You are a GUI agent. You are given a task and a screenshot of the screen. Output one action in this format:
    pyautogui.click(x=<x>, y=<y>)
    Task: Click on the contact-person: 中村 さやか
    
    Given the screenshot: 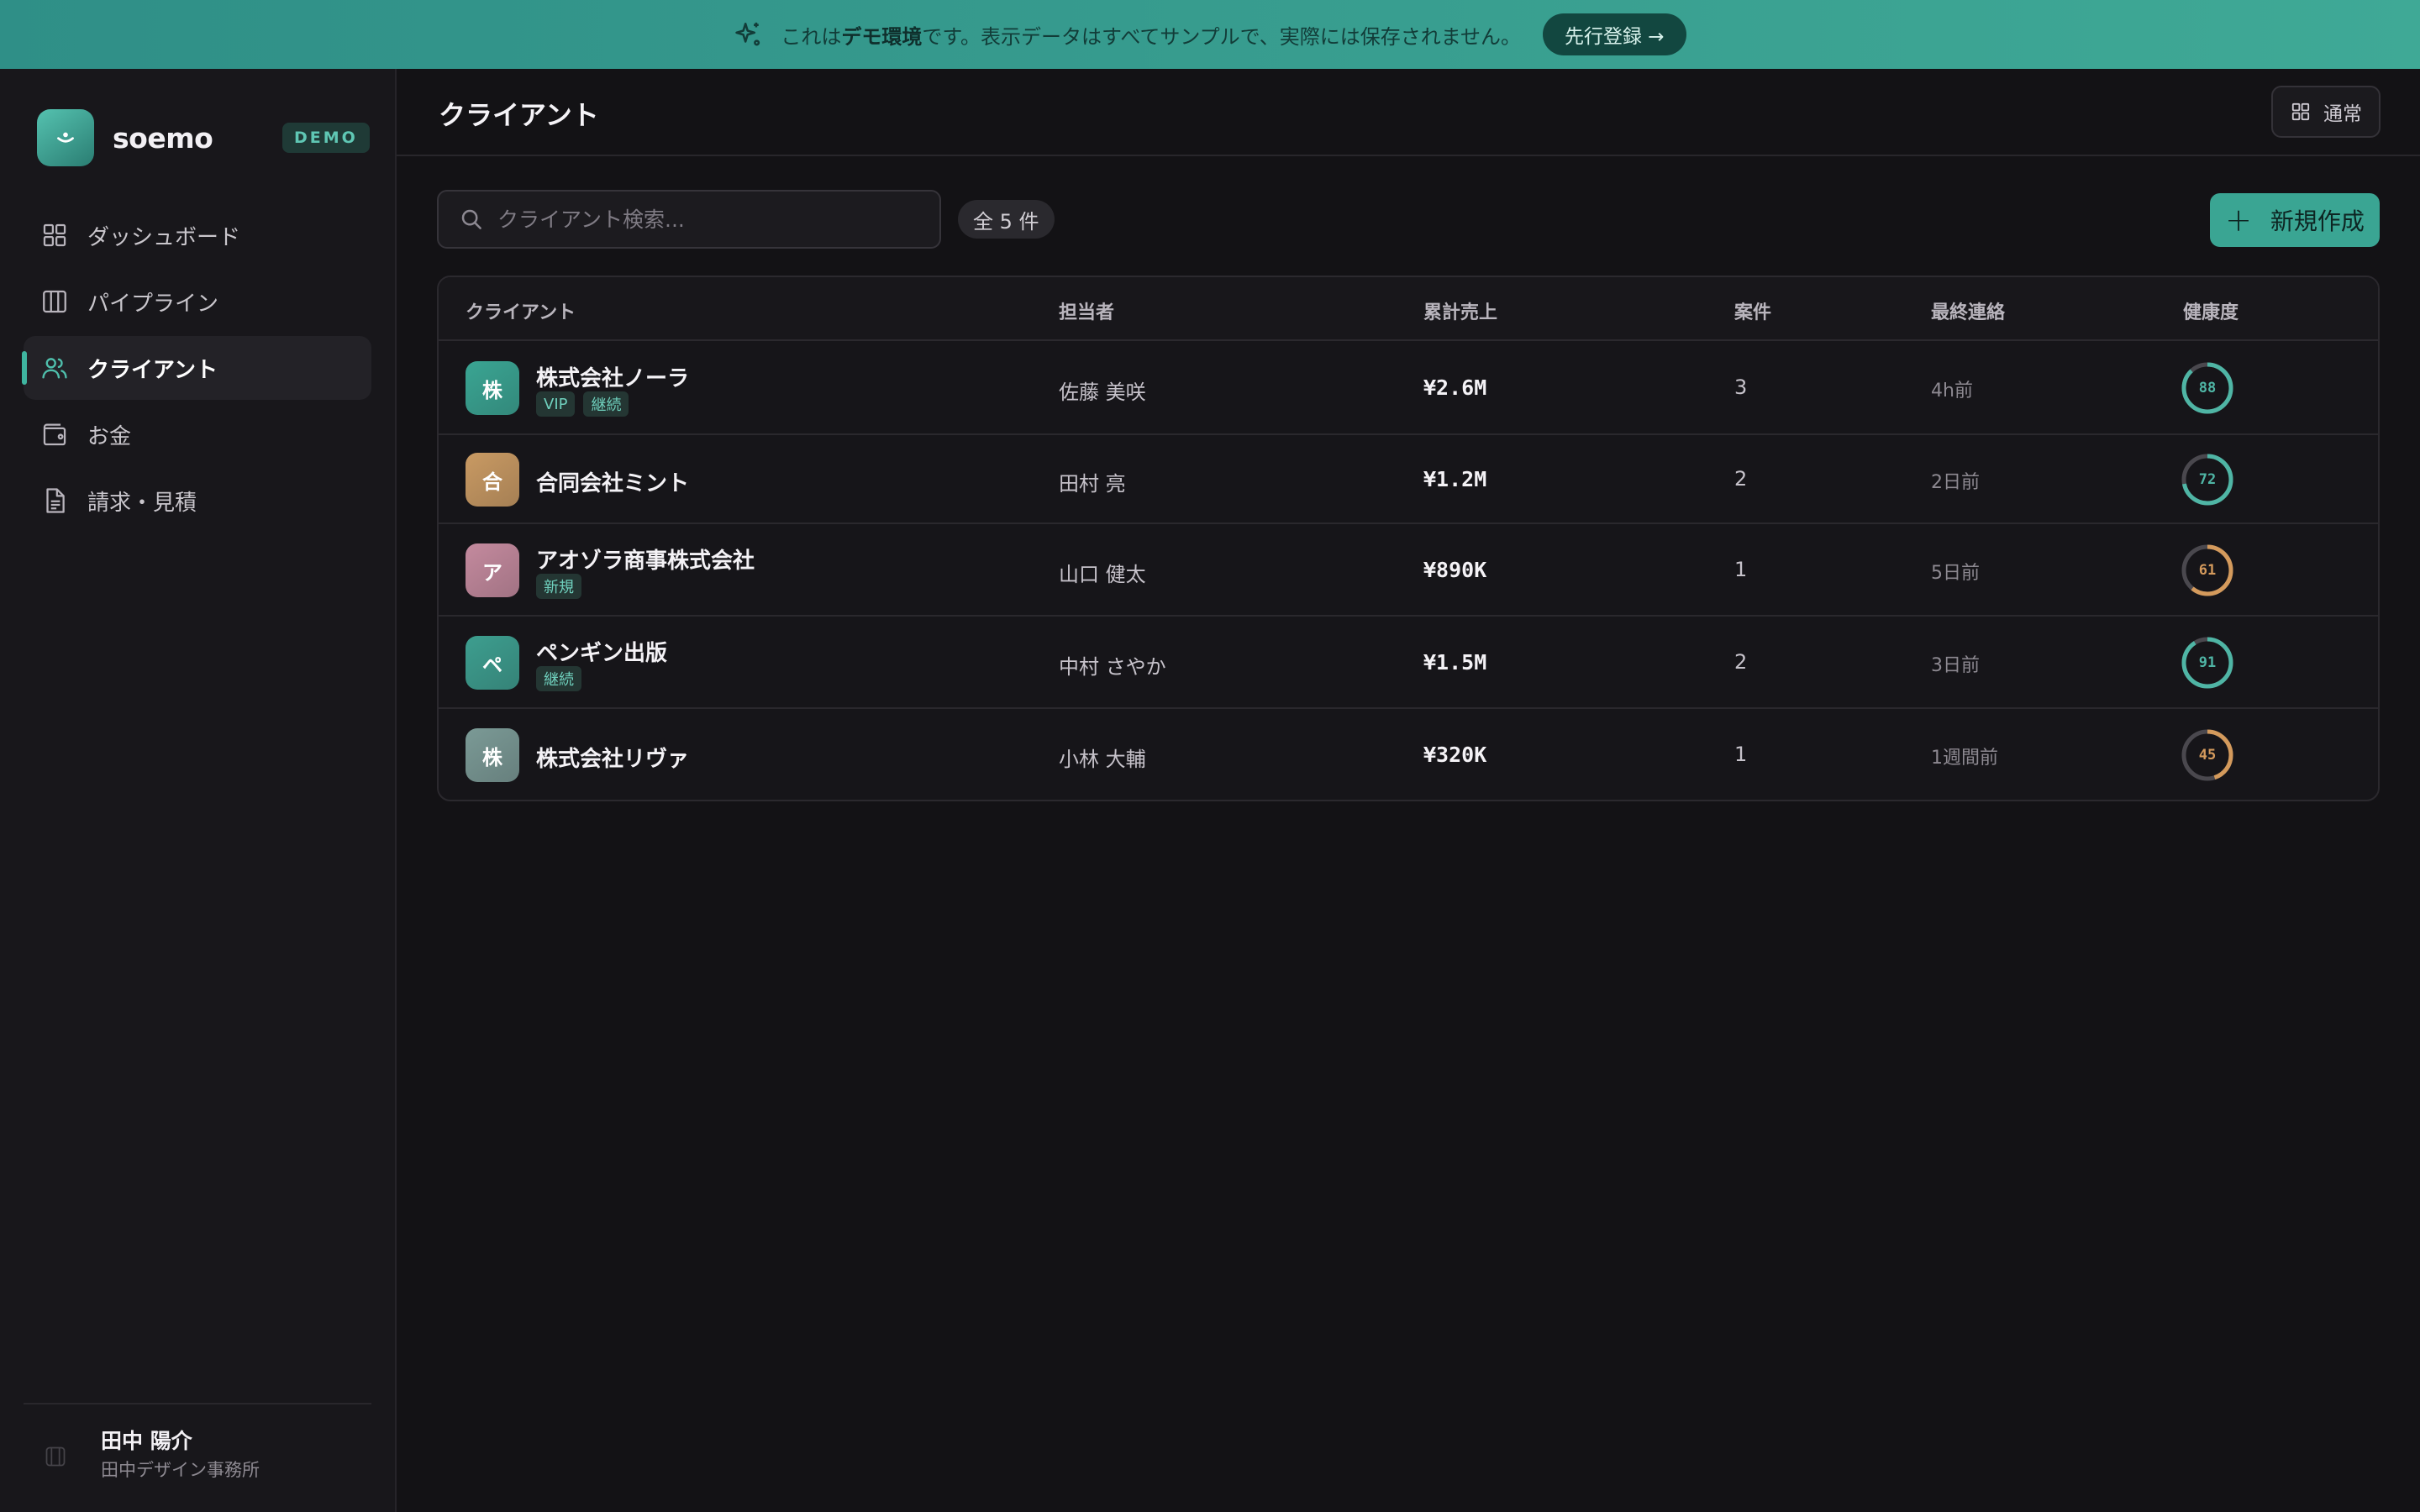 What is the action you would take?
    pyautogui.click(x=1112, y=667)
    